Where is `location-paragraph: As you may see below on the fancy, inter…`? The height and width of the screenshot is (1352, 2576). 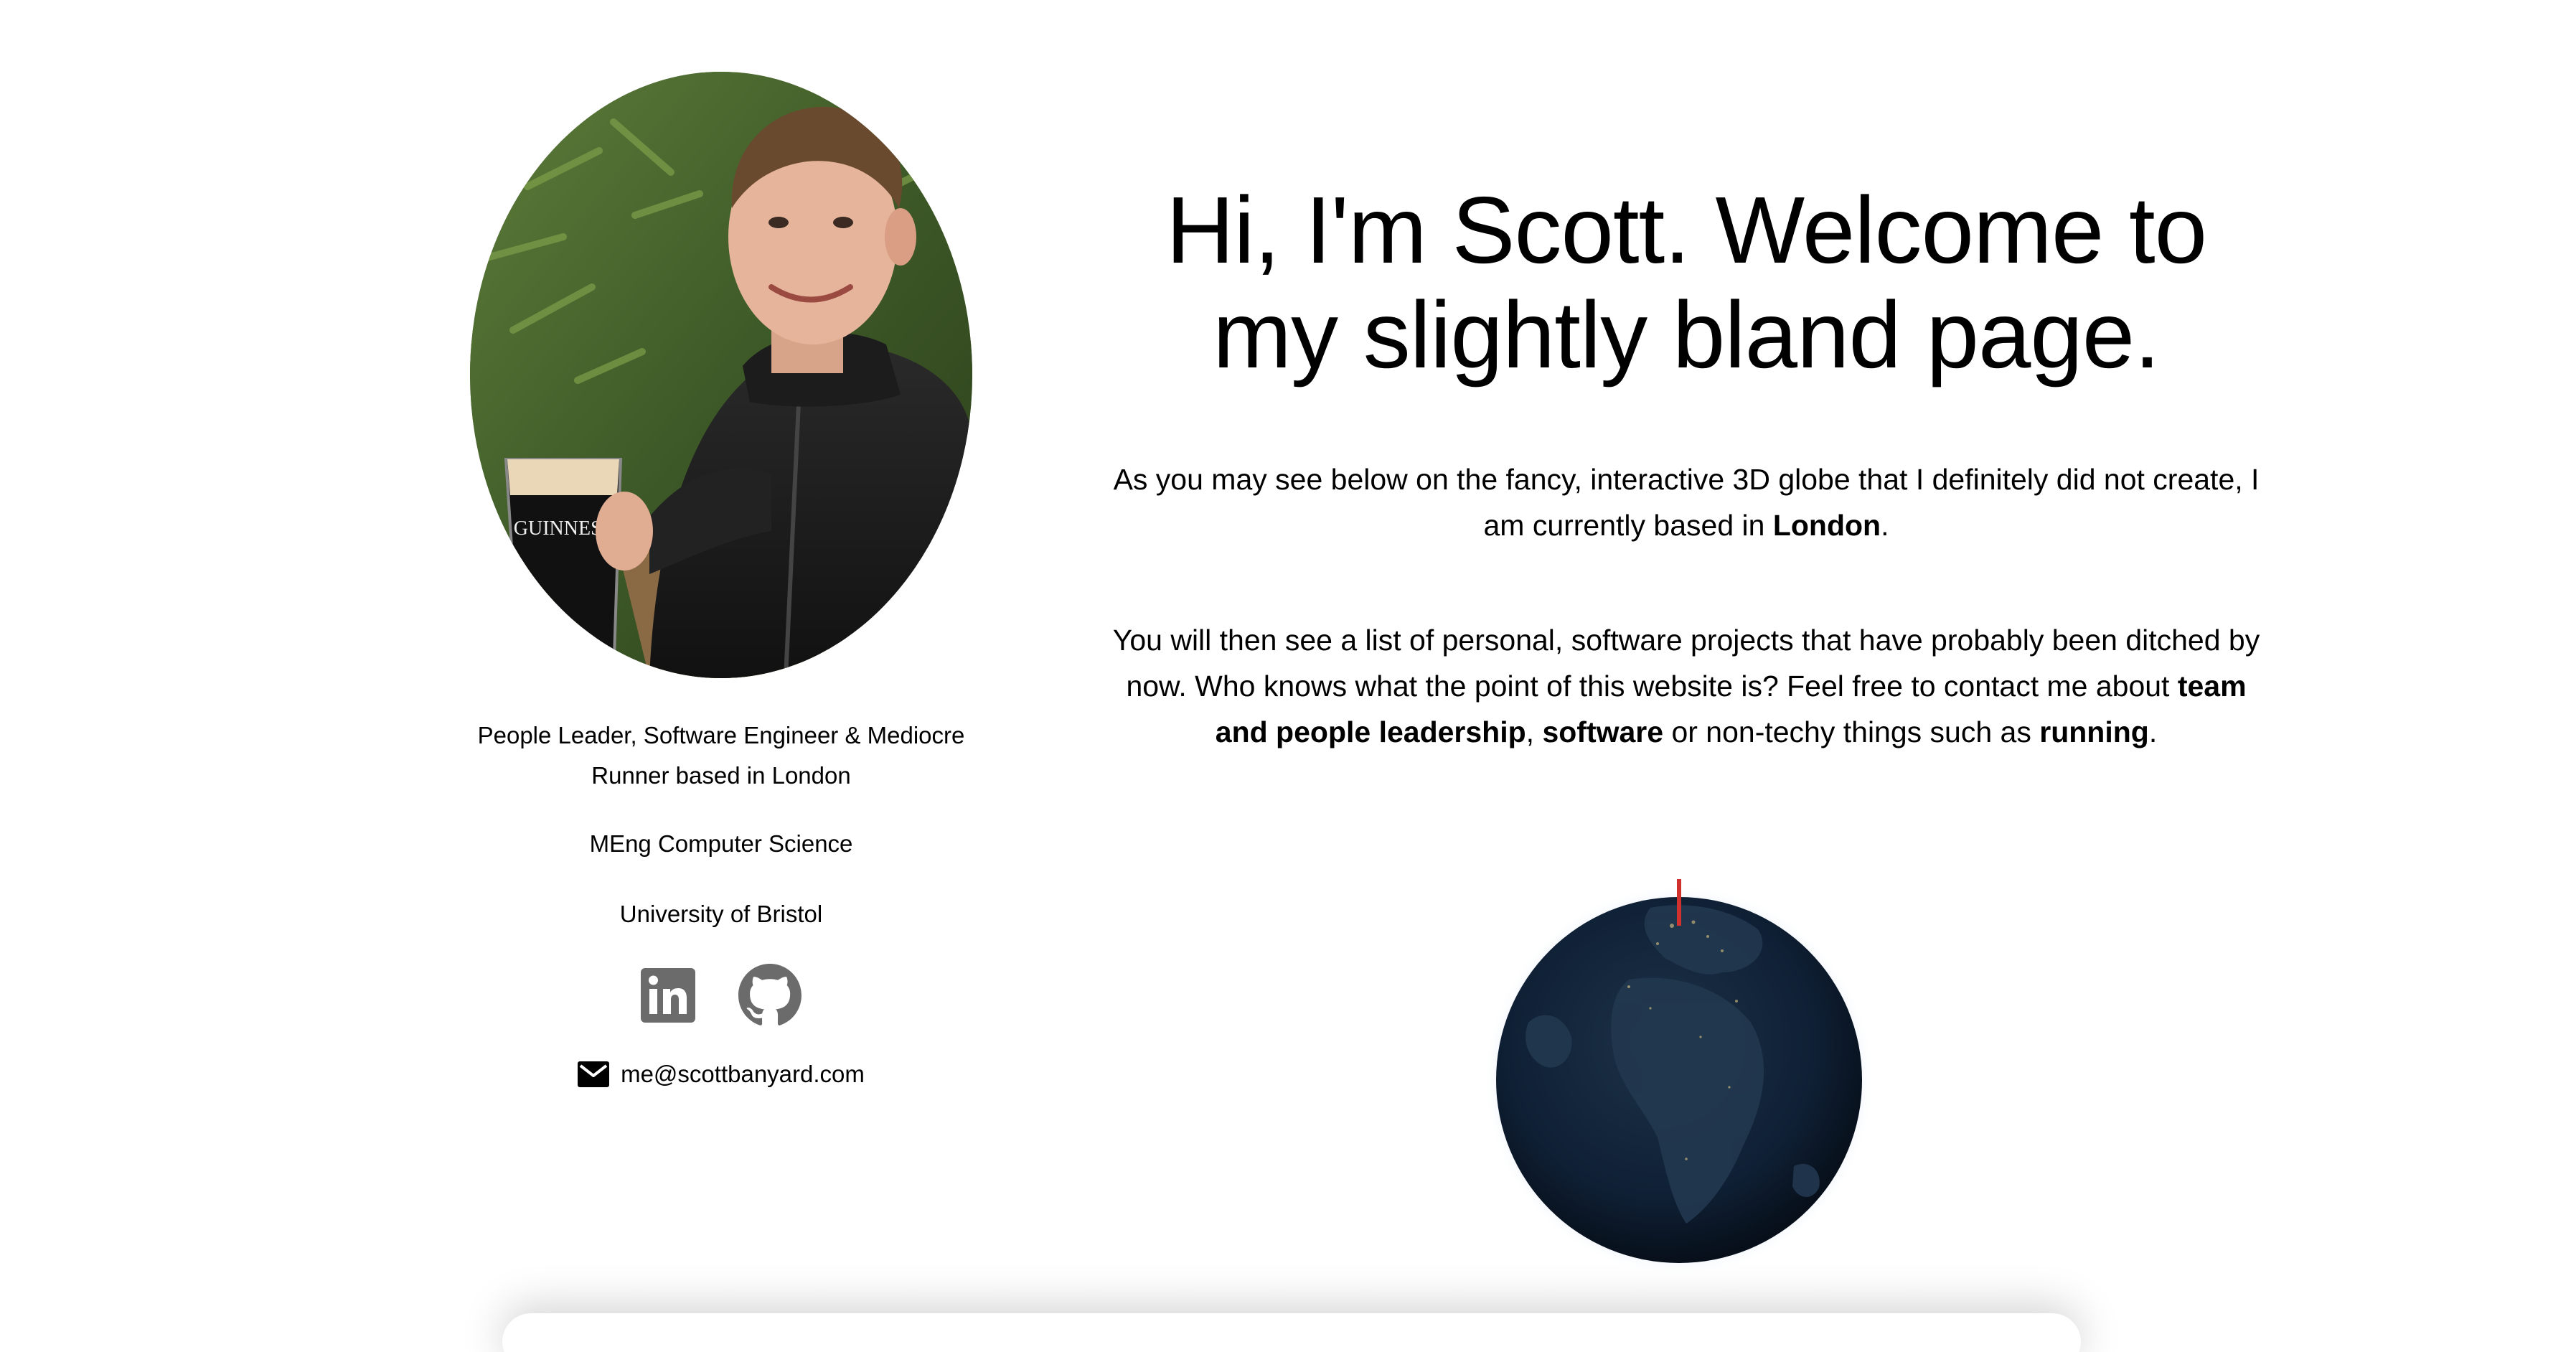 location-paragraph: As you may see below on the fancy, inter… is located at coordinates (1686, 502).